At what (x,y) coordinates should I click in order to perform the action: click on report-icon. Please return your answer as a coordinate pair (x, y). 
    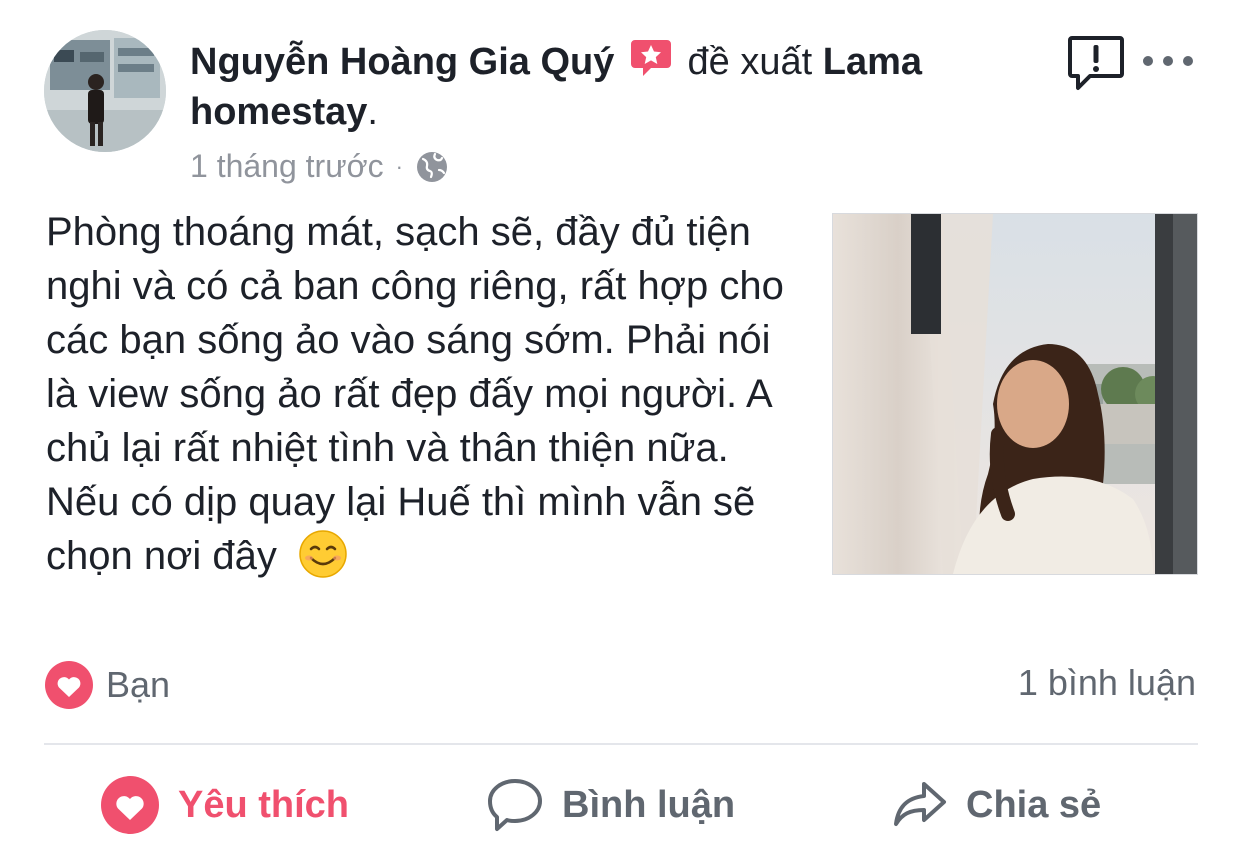
    Looking at the image, I should click on (1096, 64).